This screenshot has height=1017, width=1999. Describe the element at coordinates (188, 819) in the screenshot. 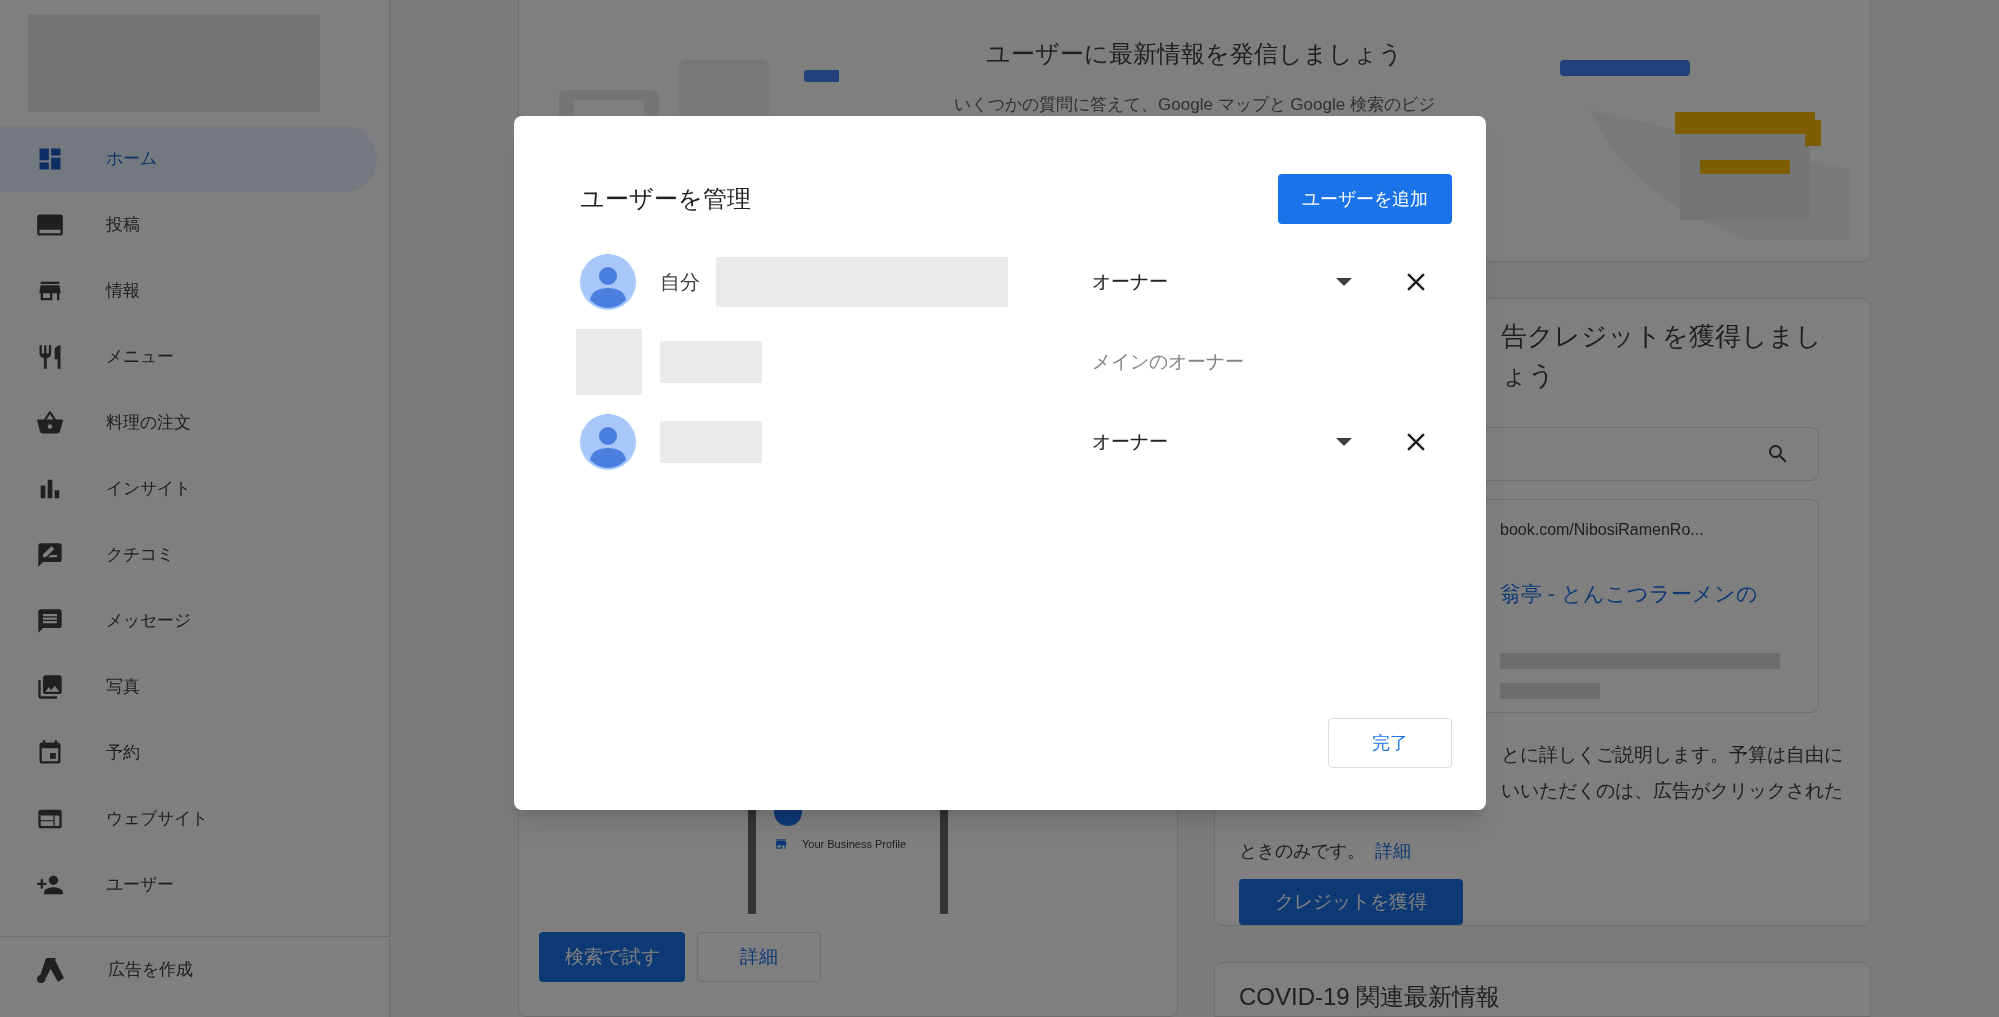

I see `sidebar-item: ウェブサイト` at that location.